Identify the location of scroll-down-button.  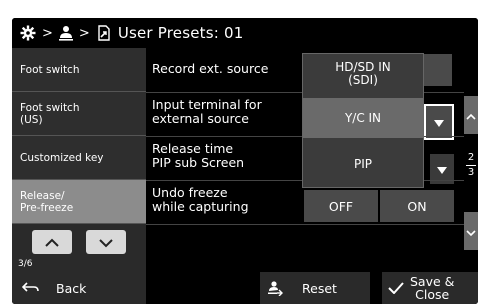
(471, 231).